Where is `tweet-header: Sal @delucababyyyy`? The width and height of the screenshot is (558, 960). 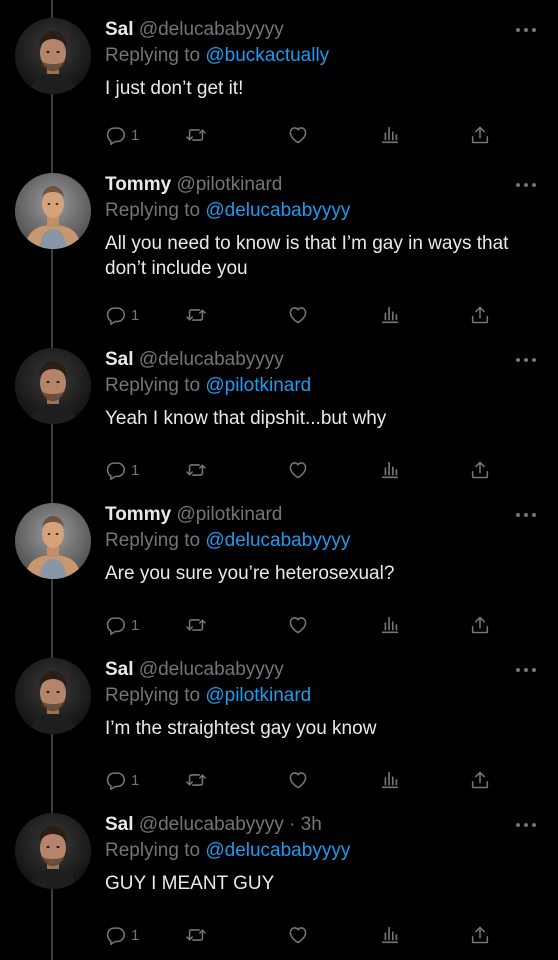
tweet-header: Sal @delucababyyyy is located at coordinates (320, 360).